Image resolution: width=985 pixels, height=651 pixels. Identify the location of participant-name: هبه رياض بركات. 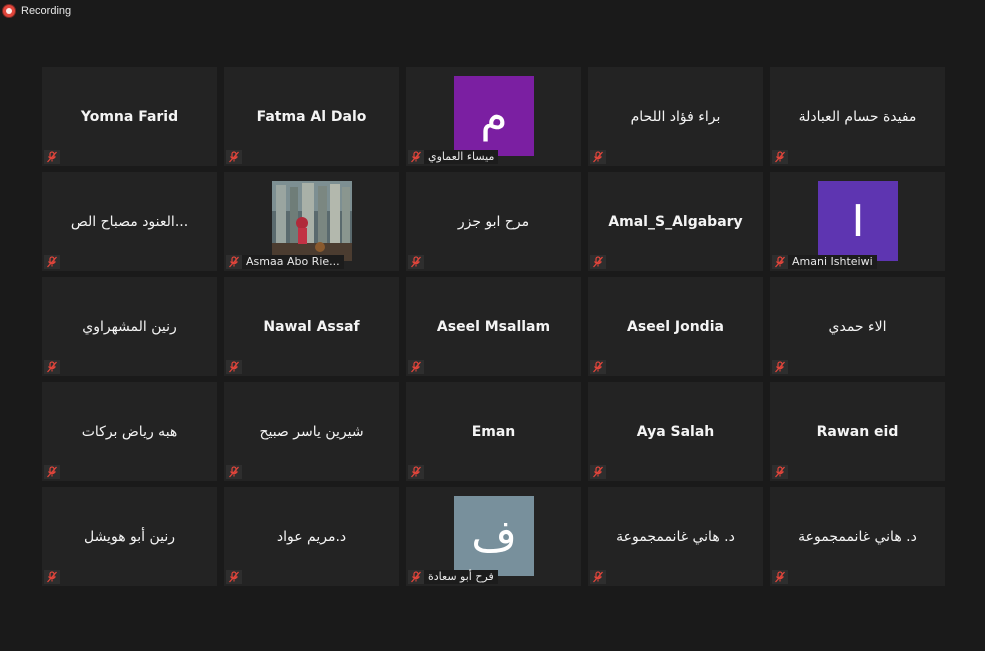
(129, 431).